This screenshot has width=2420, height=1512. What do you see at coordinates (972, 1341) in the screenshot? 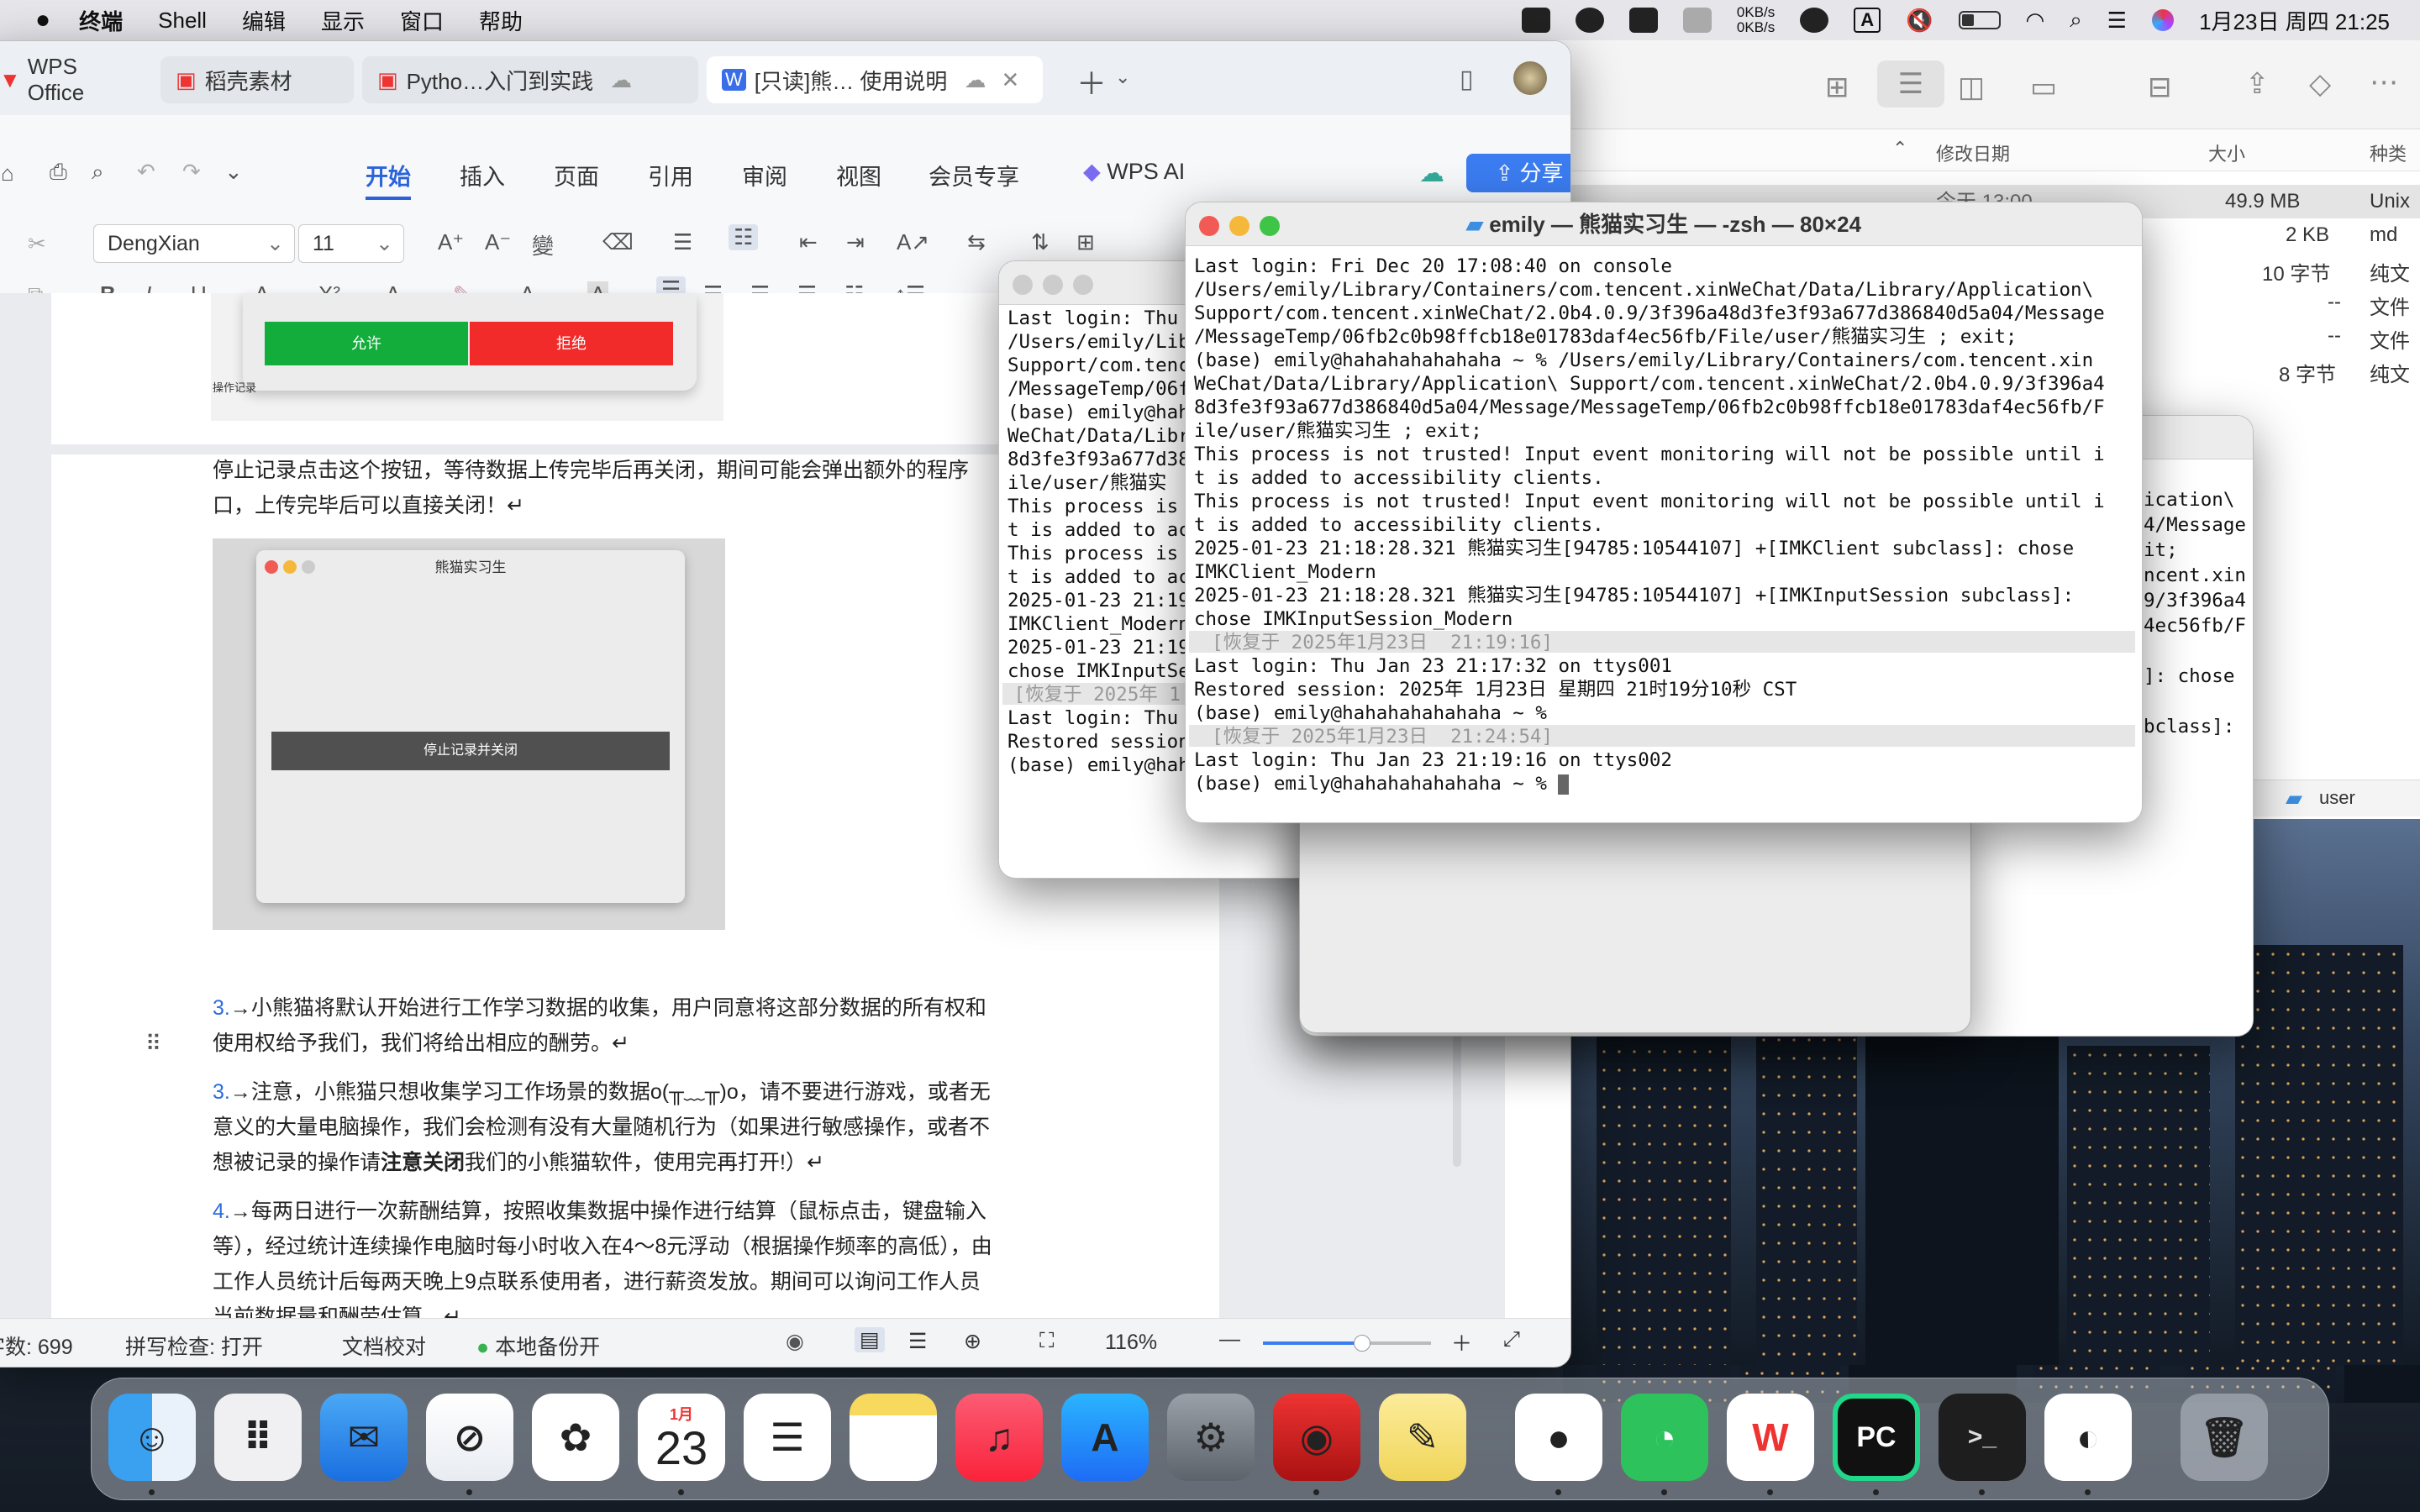
I see `web-view-icon: ⊕` at bounding box center [972, 1341].